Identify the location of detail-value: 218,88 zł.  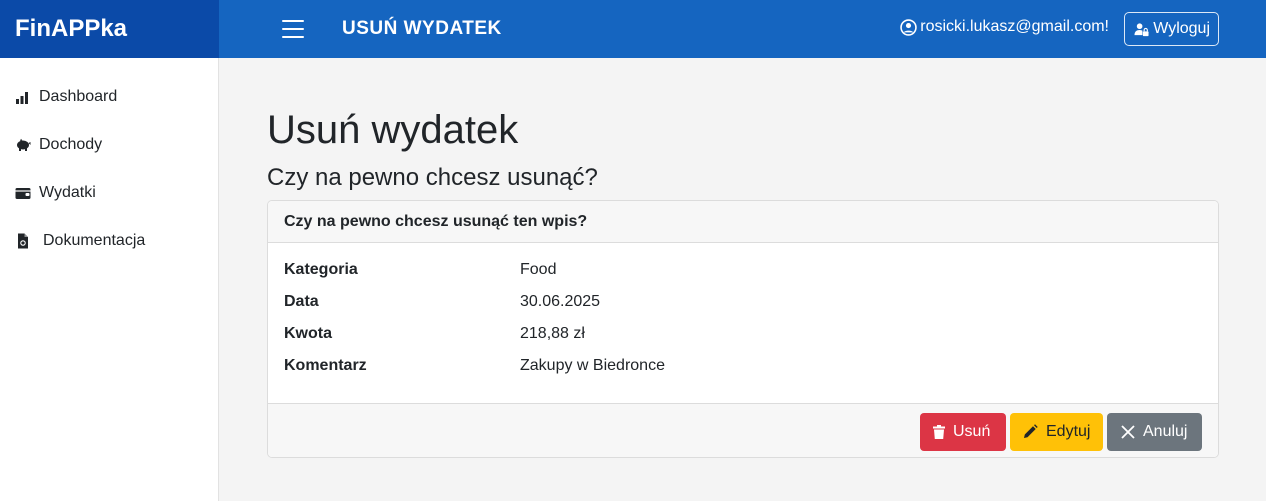
(552, 333).